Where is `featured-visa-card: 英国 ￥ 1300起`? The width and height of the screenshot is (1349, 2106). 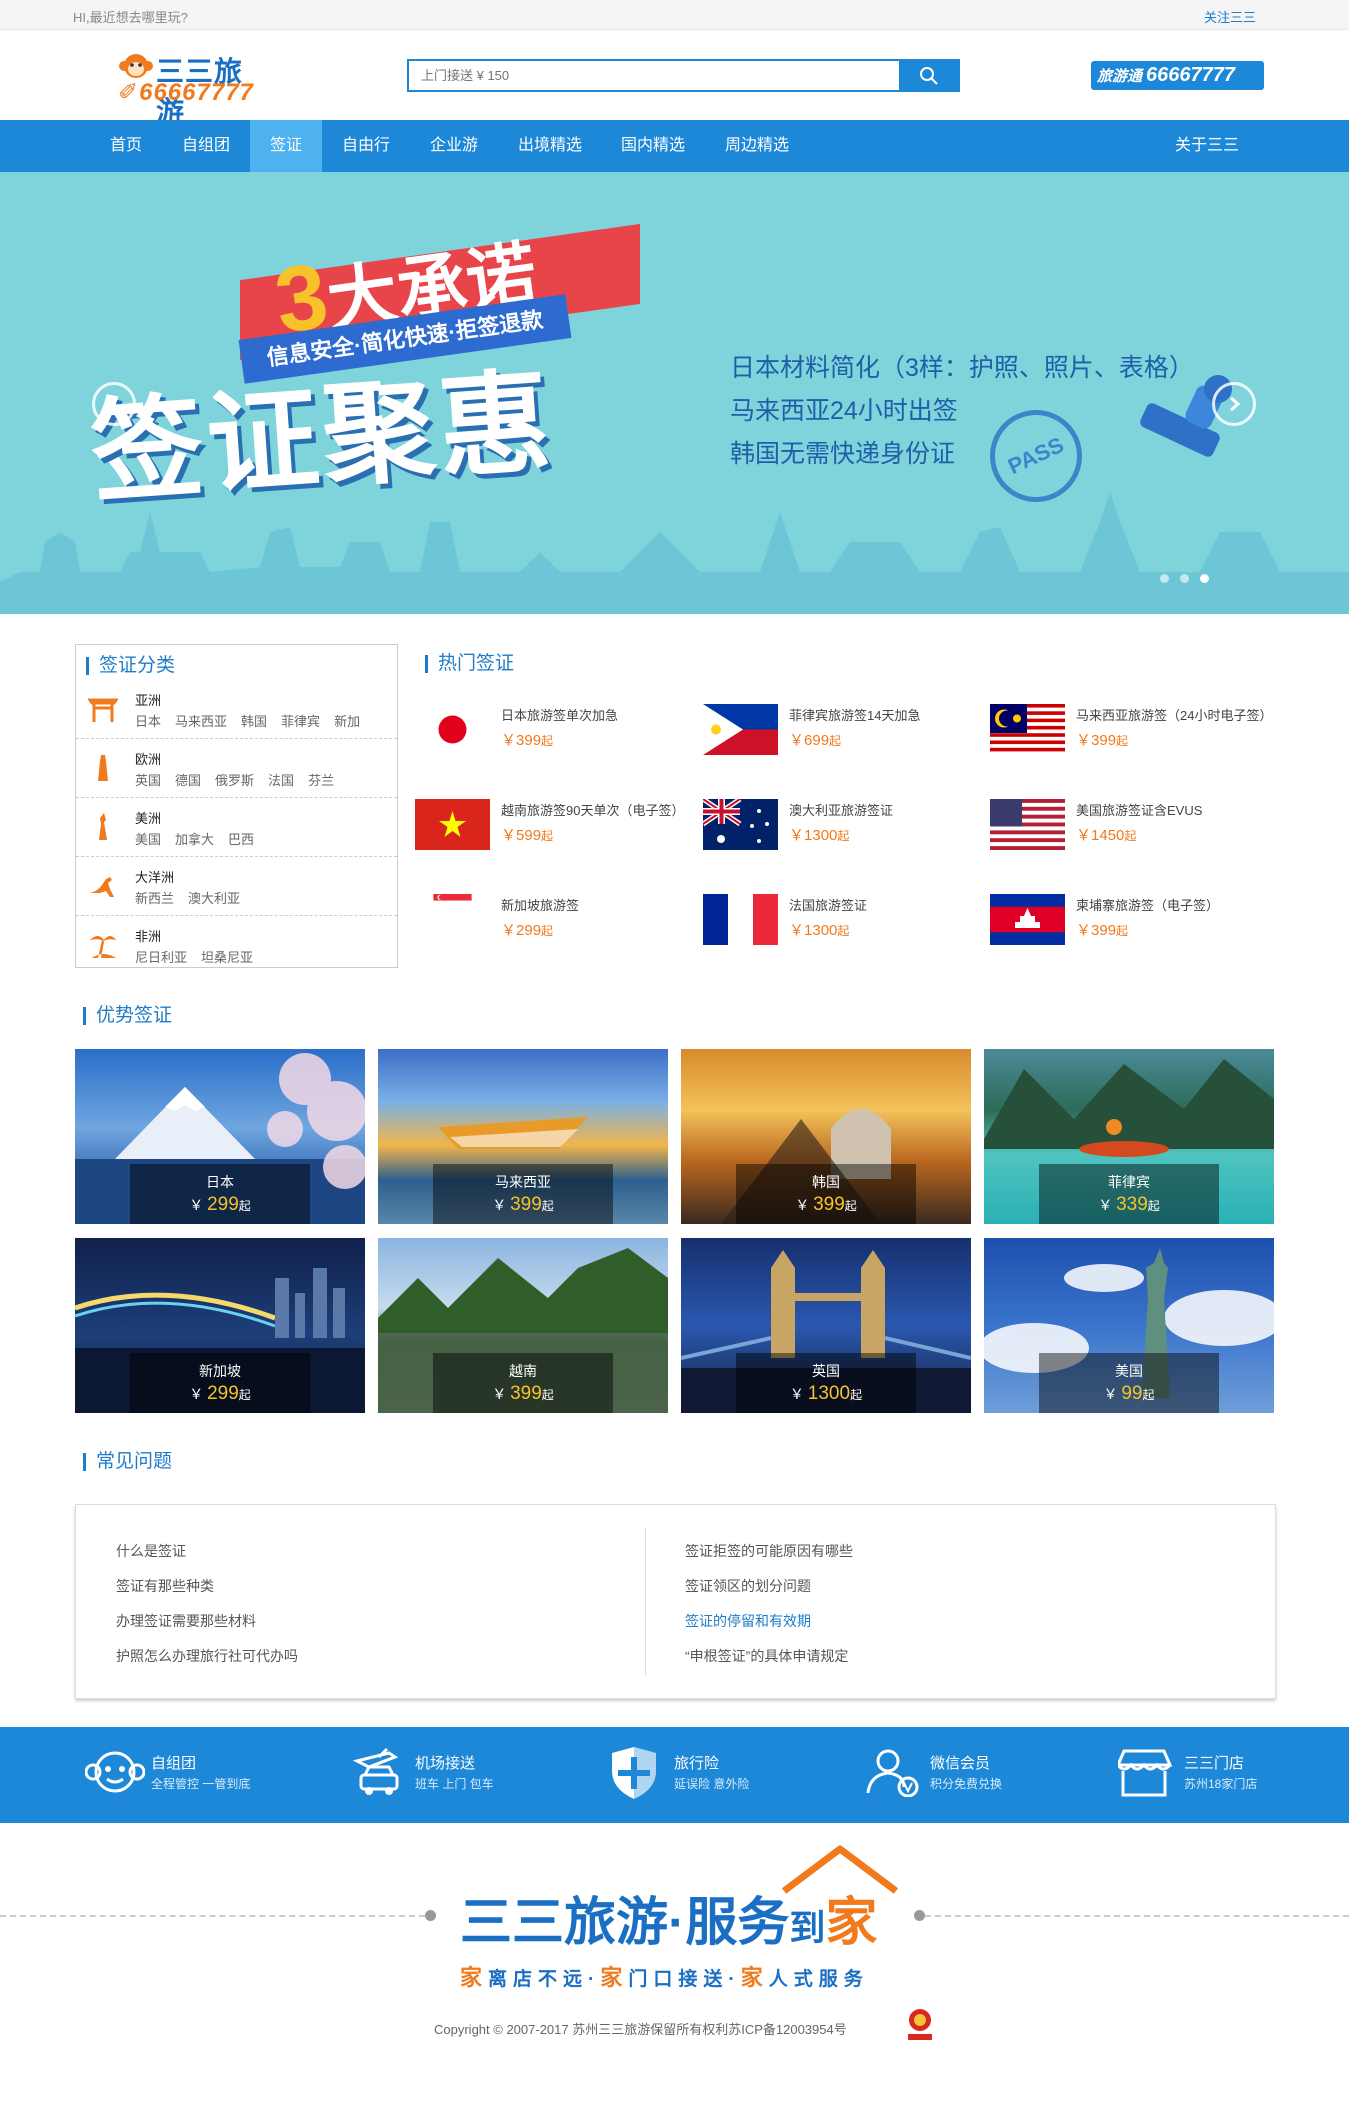 featured-visa-card: 英国 ￥ 1300起 is located at coordinates (826, 1325).